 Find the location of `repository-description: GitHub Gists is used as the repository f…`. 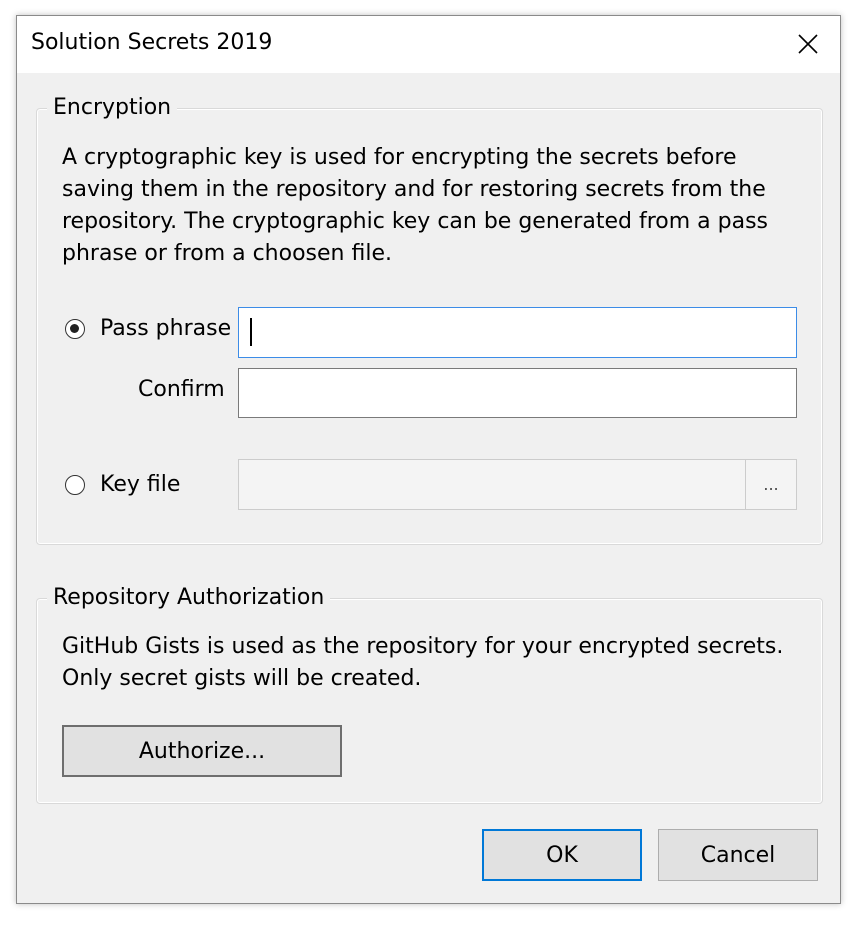

repository-description: GitHub Gists is used as the repository f… is located at coordinates (422, 663).